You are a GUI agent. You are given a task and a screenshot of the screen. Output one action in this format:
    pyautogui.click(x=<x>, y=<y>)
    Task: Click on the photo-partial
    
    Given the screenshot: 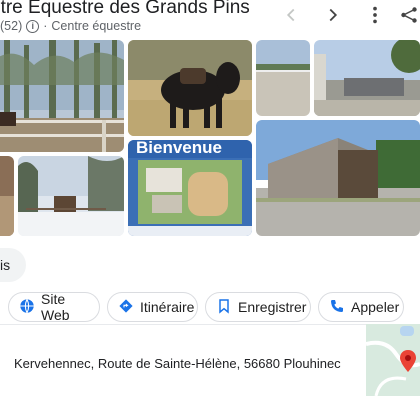 What is the action you would take?
    pyautogui.click(x=7, y=196)
    